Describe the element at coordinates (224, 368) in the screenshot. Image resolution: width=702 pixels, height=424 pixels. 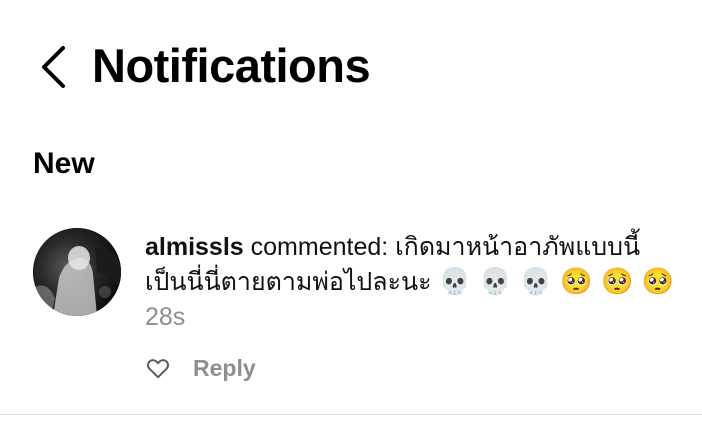
I see `reply-button: Reply` at that location.